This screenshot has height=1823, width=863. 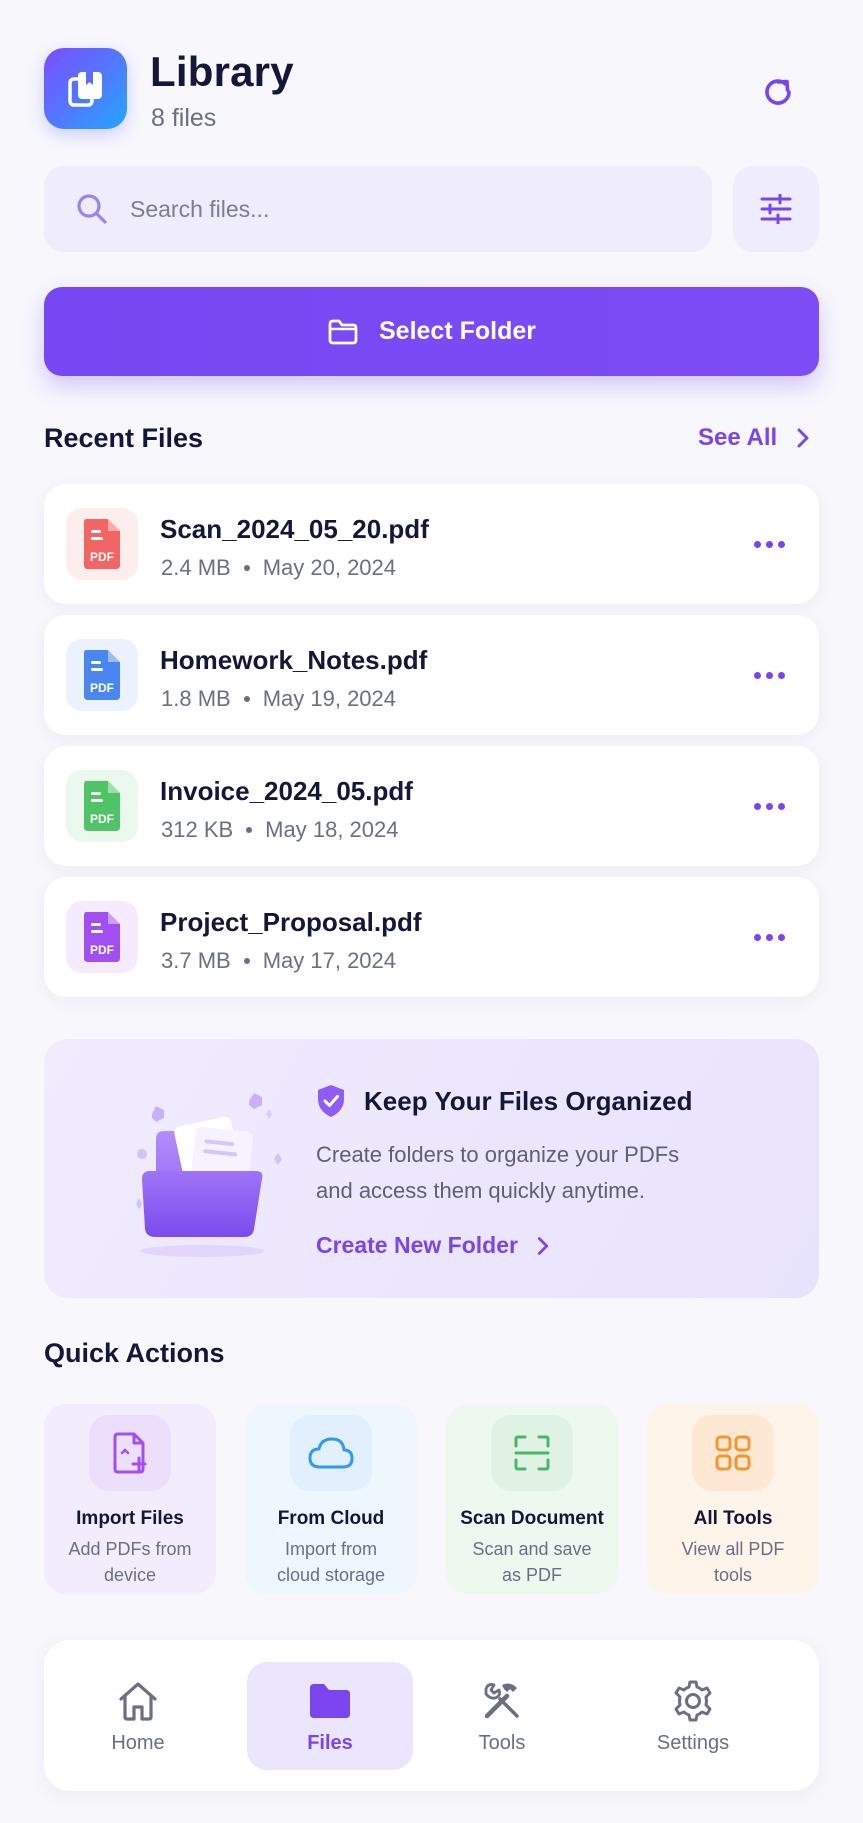 What do you see at coordinates (733, 1562) in the screenshot?
I see `quick-action-description: View all PDF tools` at bounding box center [733, 1562].